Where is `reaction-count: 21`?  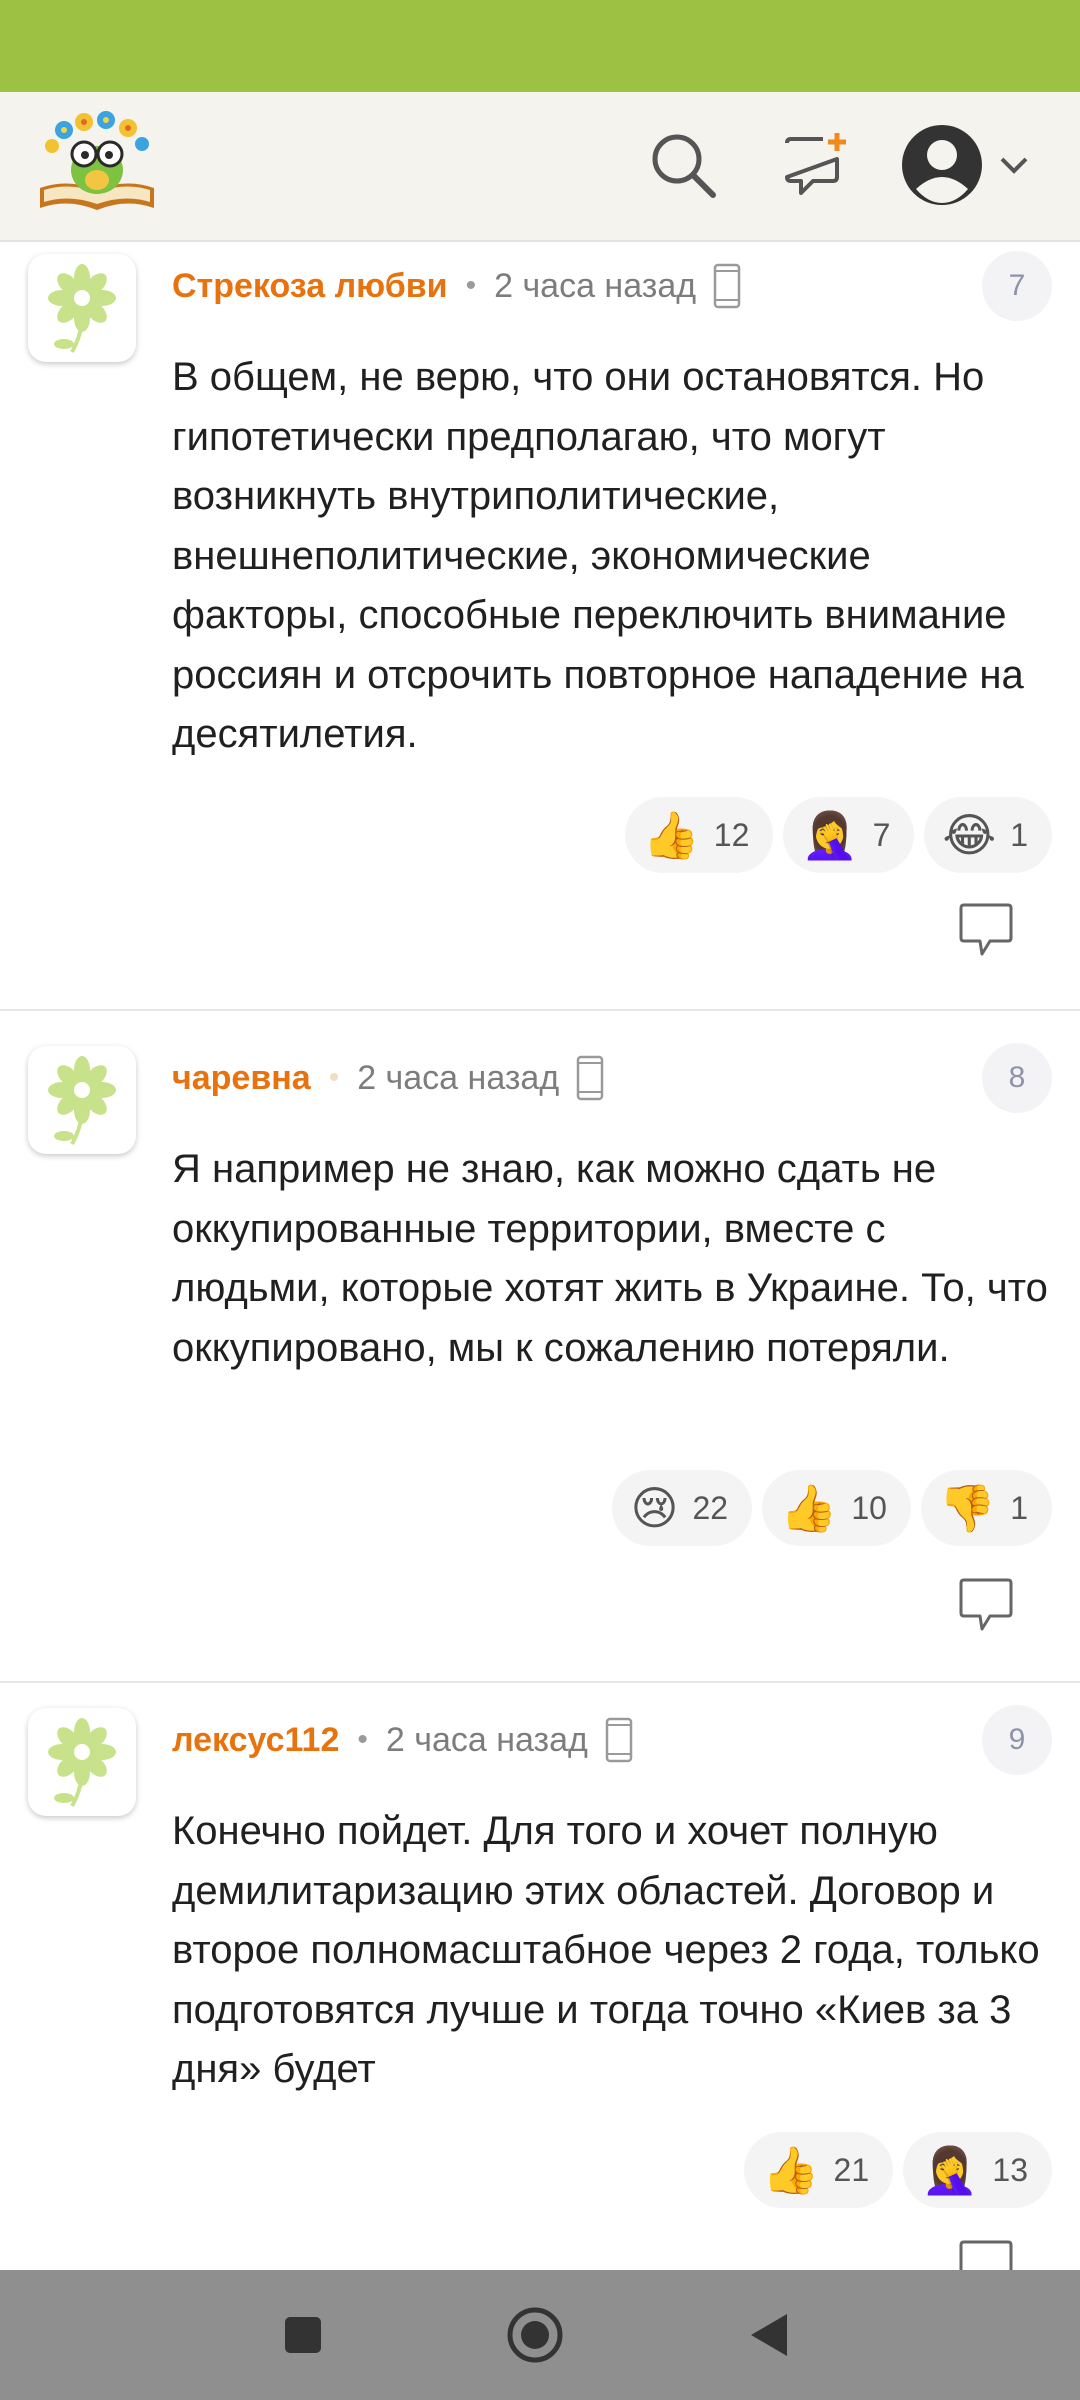
reaction-count: 21 is located at coordinates (851, 2169).